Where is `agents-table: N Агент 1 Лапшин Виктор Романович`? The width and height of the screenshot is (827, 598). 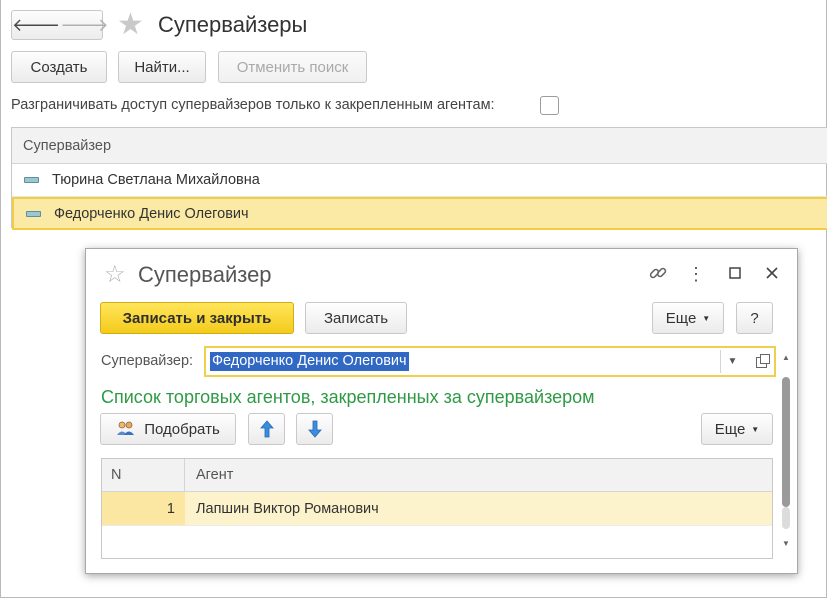
agents-table: N Агент 1 Лапшин Виктор Романович is located at coordinates (437, 508).